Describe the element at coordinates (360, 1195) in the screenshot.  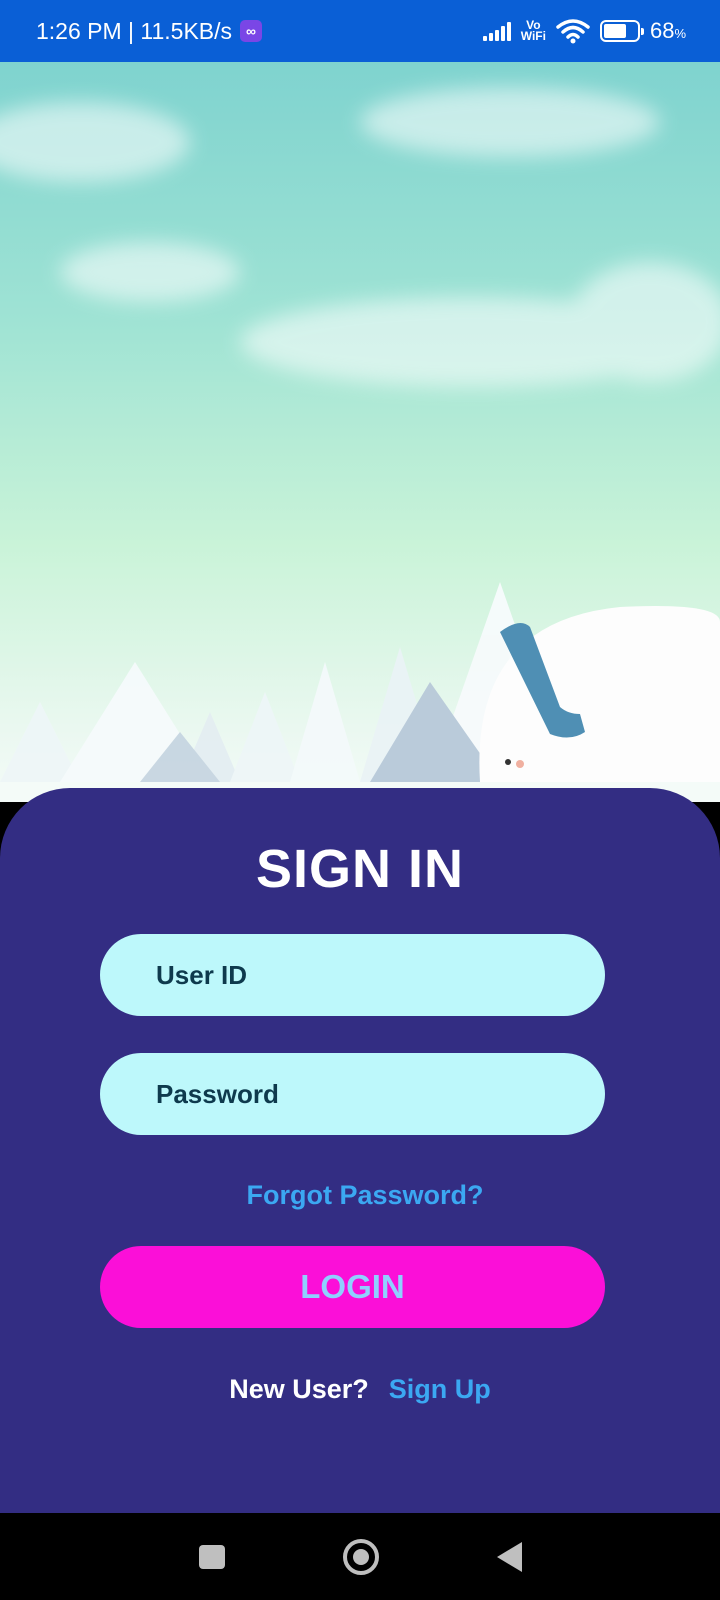
I see `forgot-password-link: Forgot Password?` at that location.